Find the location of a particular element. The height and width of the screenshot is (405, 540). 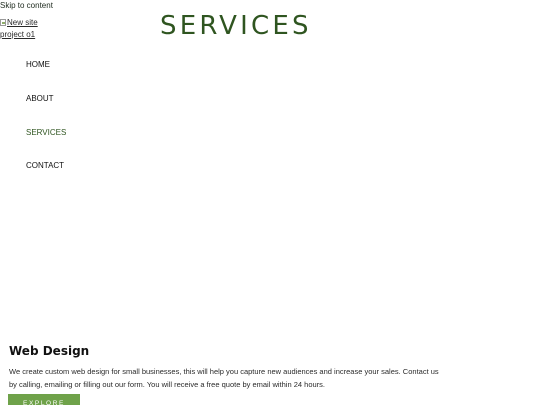

site-logo-link: New site project o1 is located at coordinates (22, 28).